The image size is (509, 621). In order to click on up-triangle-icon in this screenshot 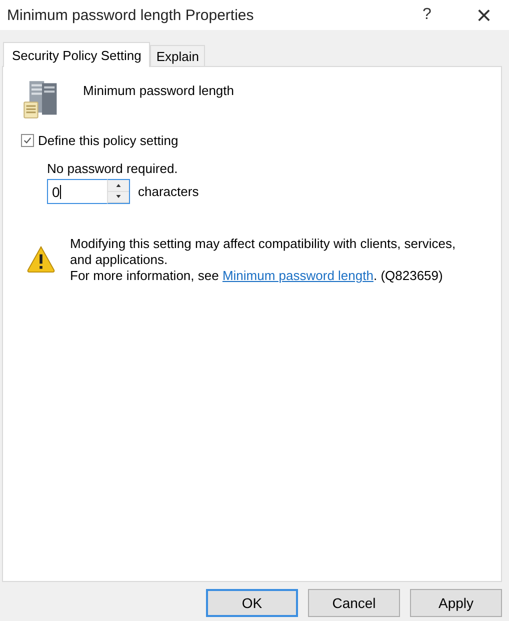, I will do `click(118, 185)`.